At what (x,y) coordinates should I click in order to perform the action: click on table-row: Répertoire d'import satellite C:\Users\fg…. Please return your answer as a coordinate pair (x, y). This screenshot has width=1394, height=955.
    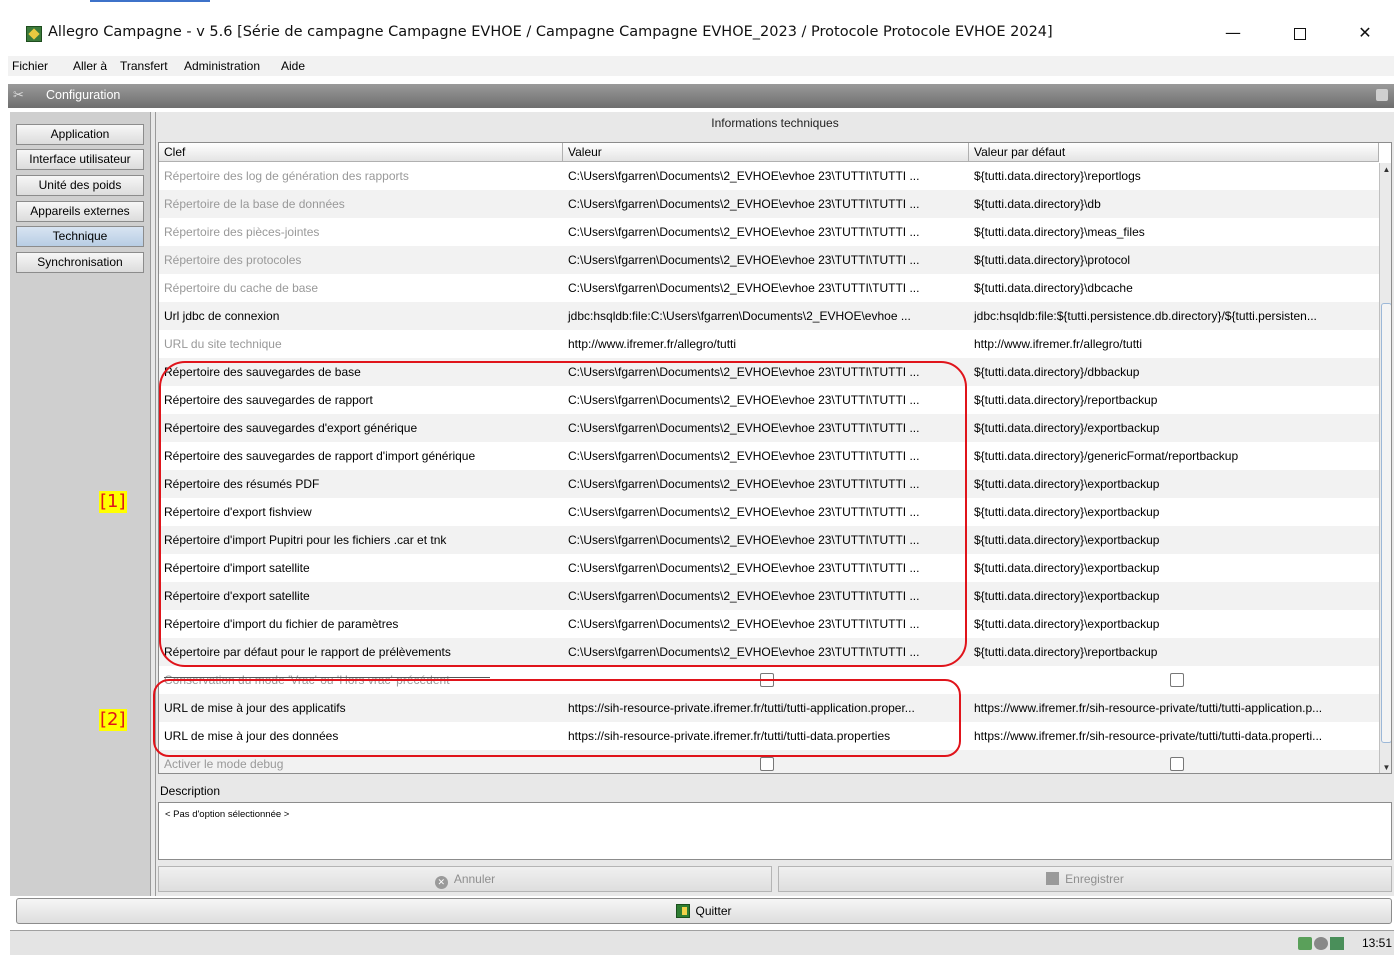
    Looking at the image, I should click on (769, 568).